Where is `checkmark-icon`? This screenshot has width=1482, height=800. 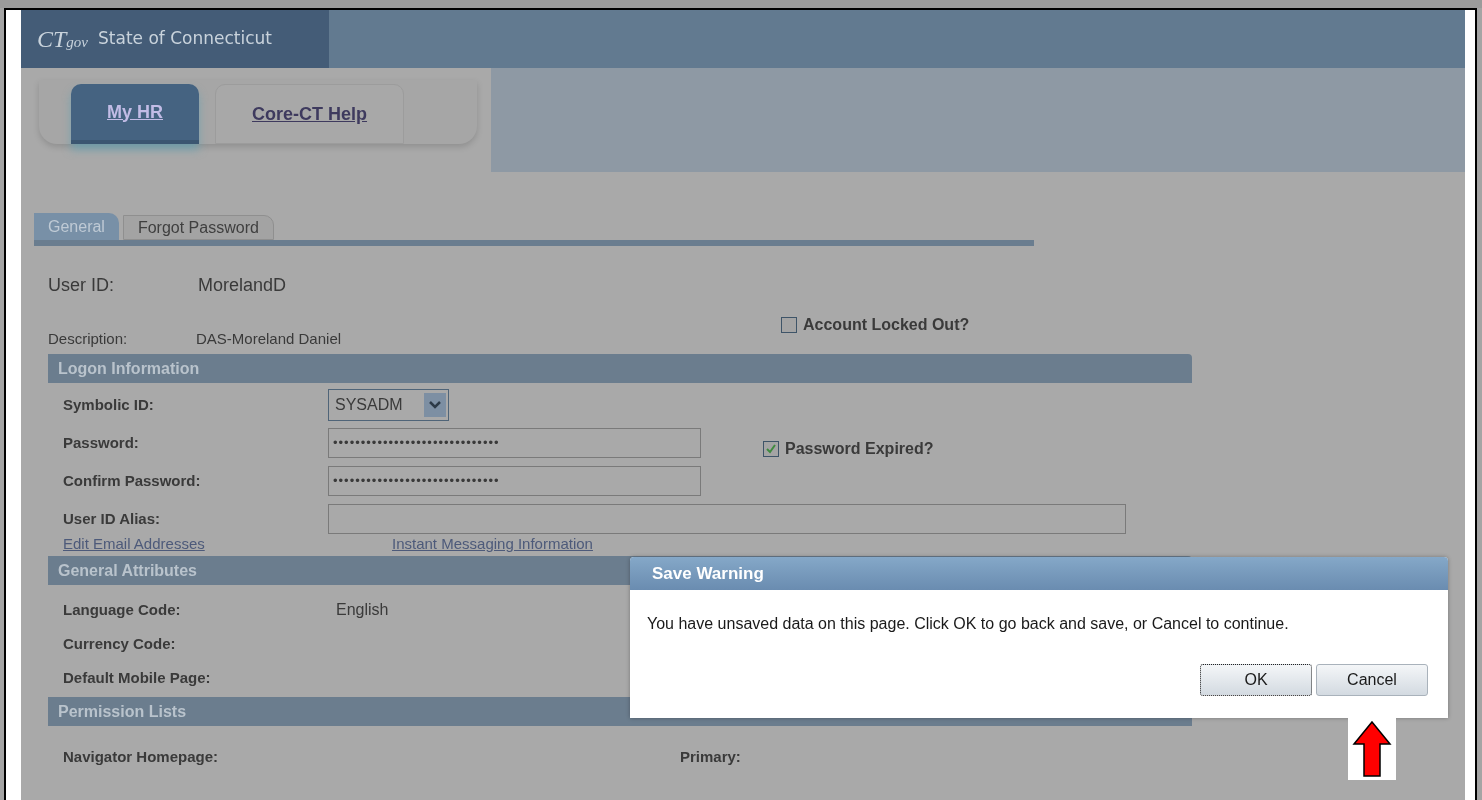 checkmark-icon is located at coordinates (771, 449).